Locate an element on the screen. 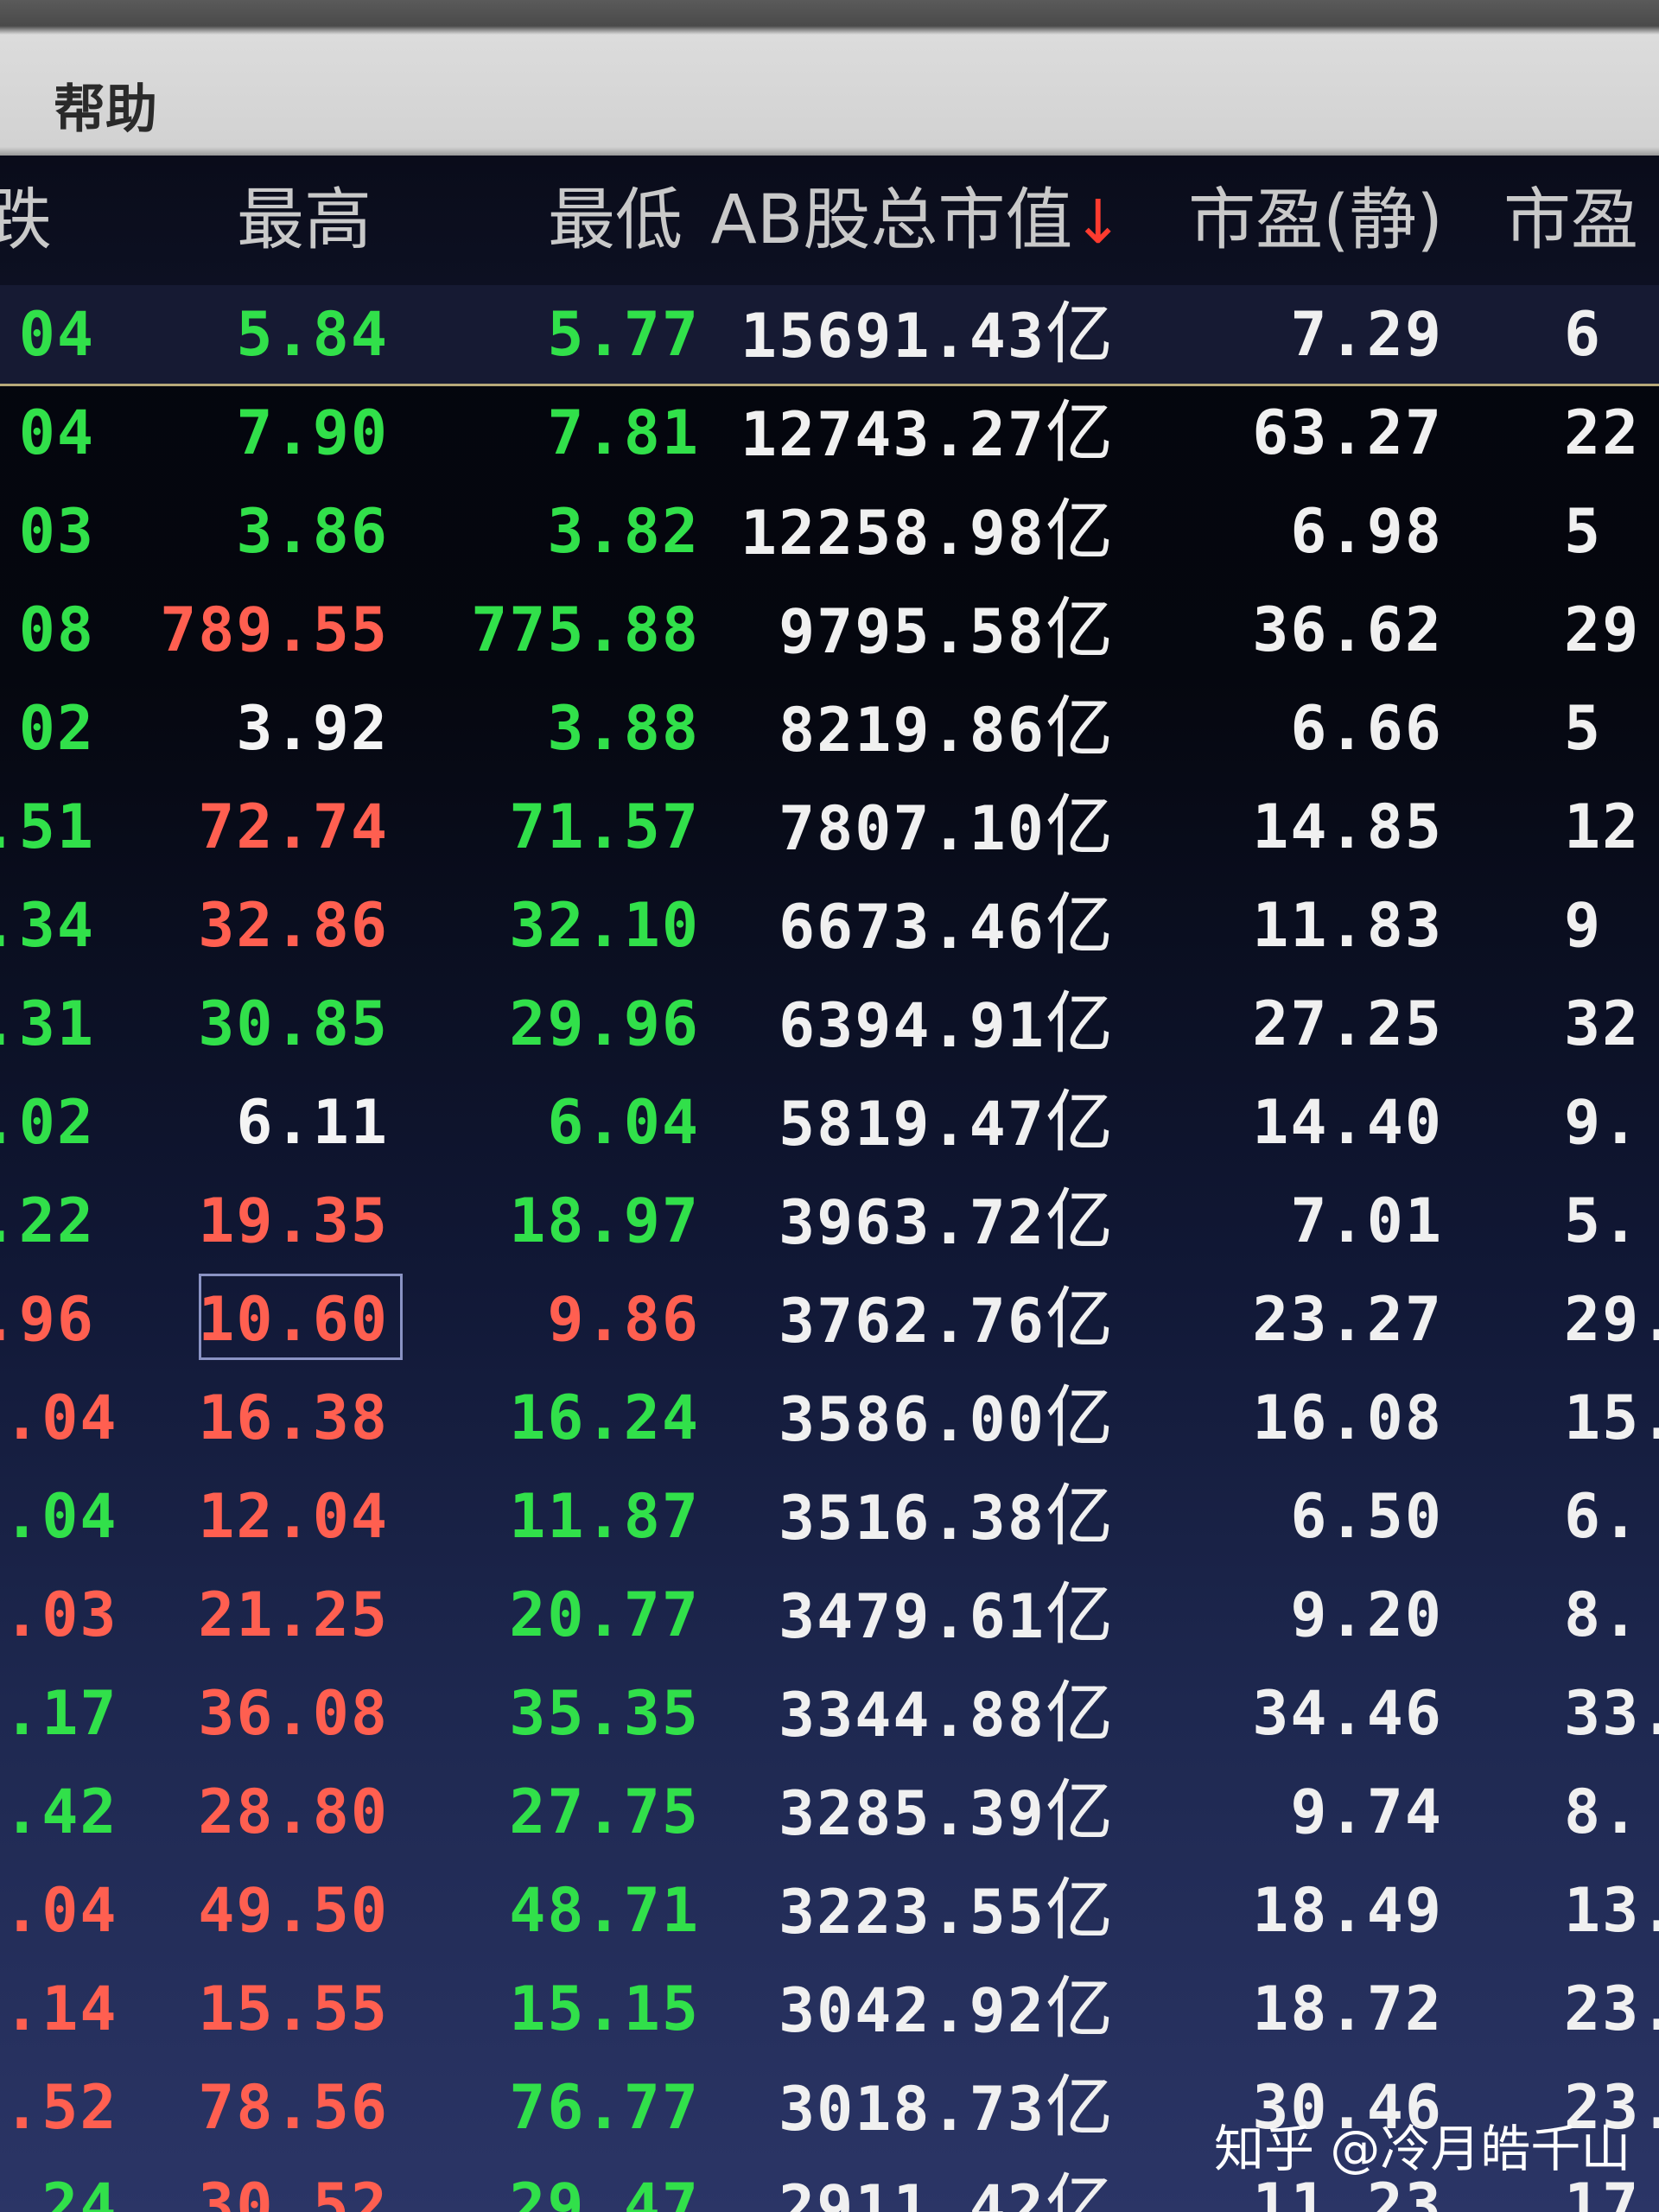  cell-market-cap-value: 12258.98 is located at coordinates (893, 533).